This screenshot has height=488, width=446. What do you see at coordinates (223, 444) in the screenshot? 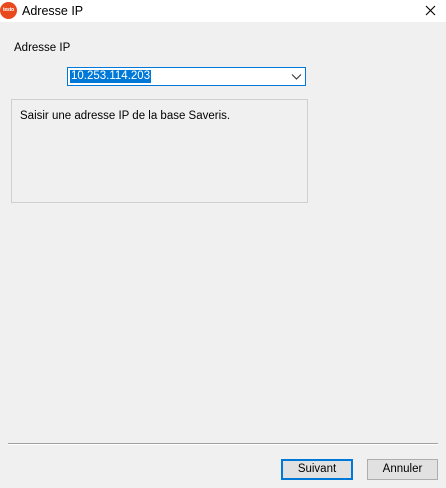
I see `divider` at bounding box center [223, 444].